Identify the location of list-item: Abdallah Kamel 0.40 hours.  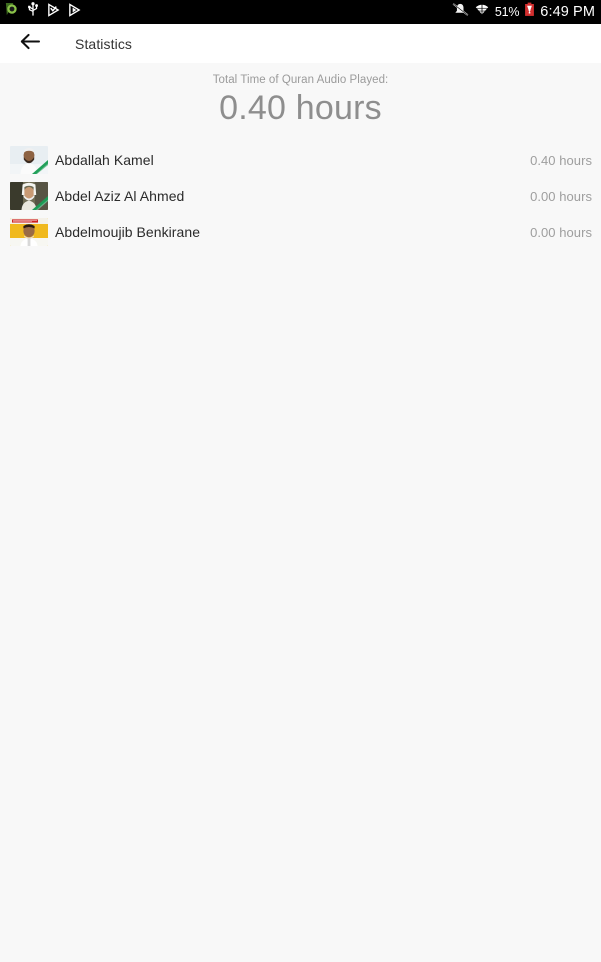
(300, 160).